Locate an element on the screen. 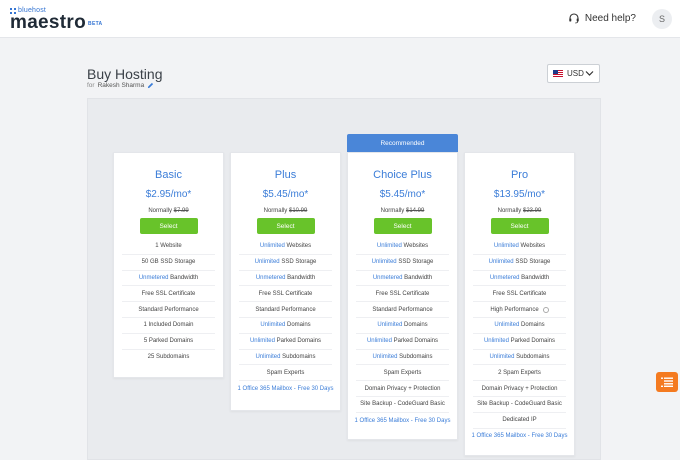  feature-text: Free SSL Certificate is located at coordinates (402, 293).